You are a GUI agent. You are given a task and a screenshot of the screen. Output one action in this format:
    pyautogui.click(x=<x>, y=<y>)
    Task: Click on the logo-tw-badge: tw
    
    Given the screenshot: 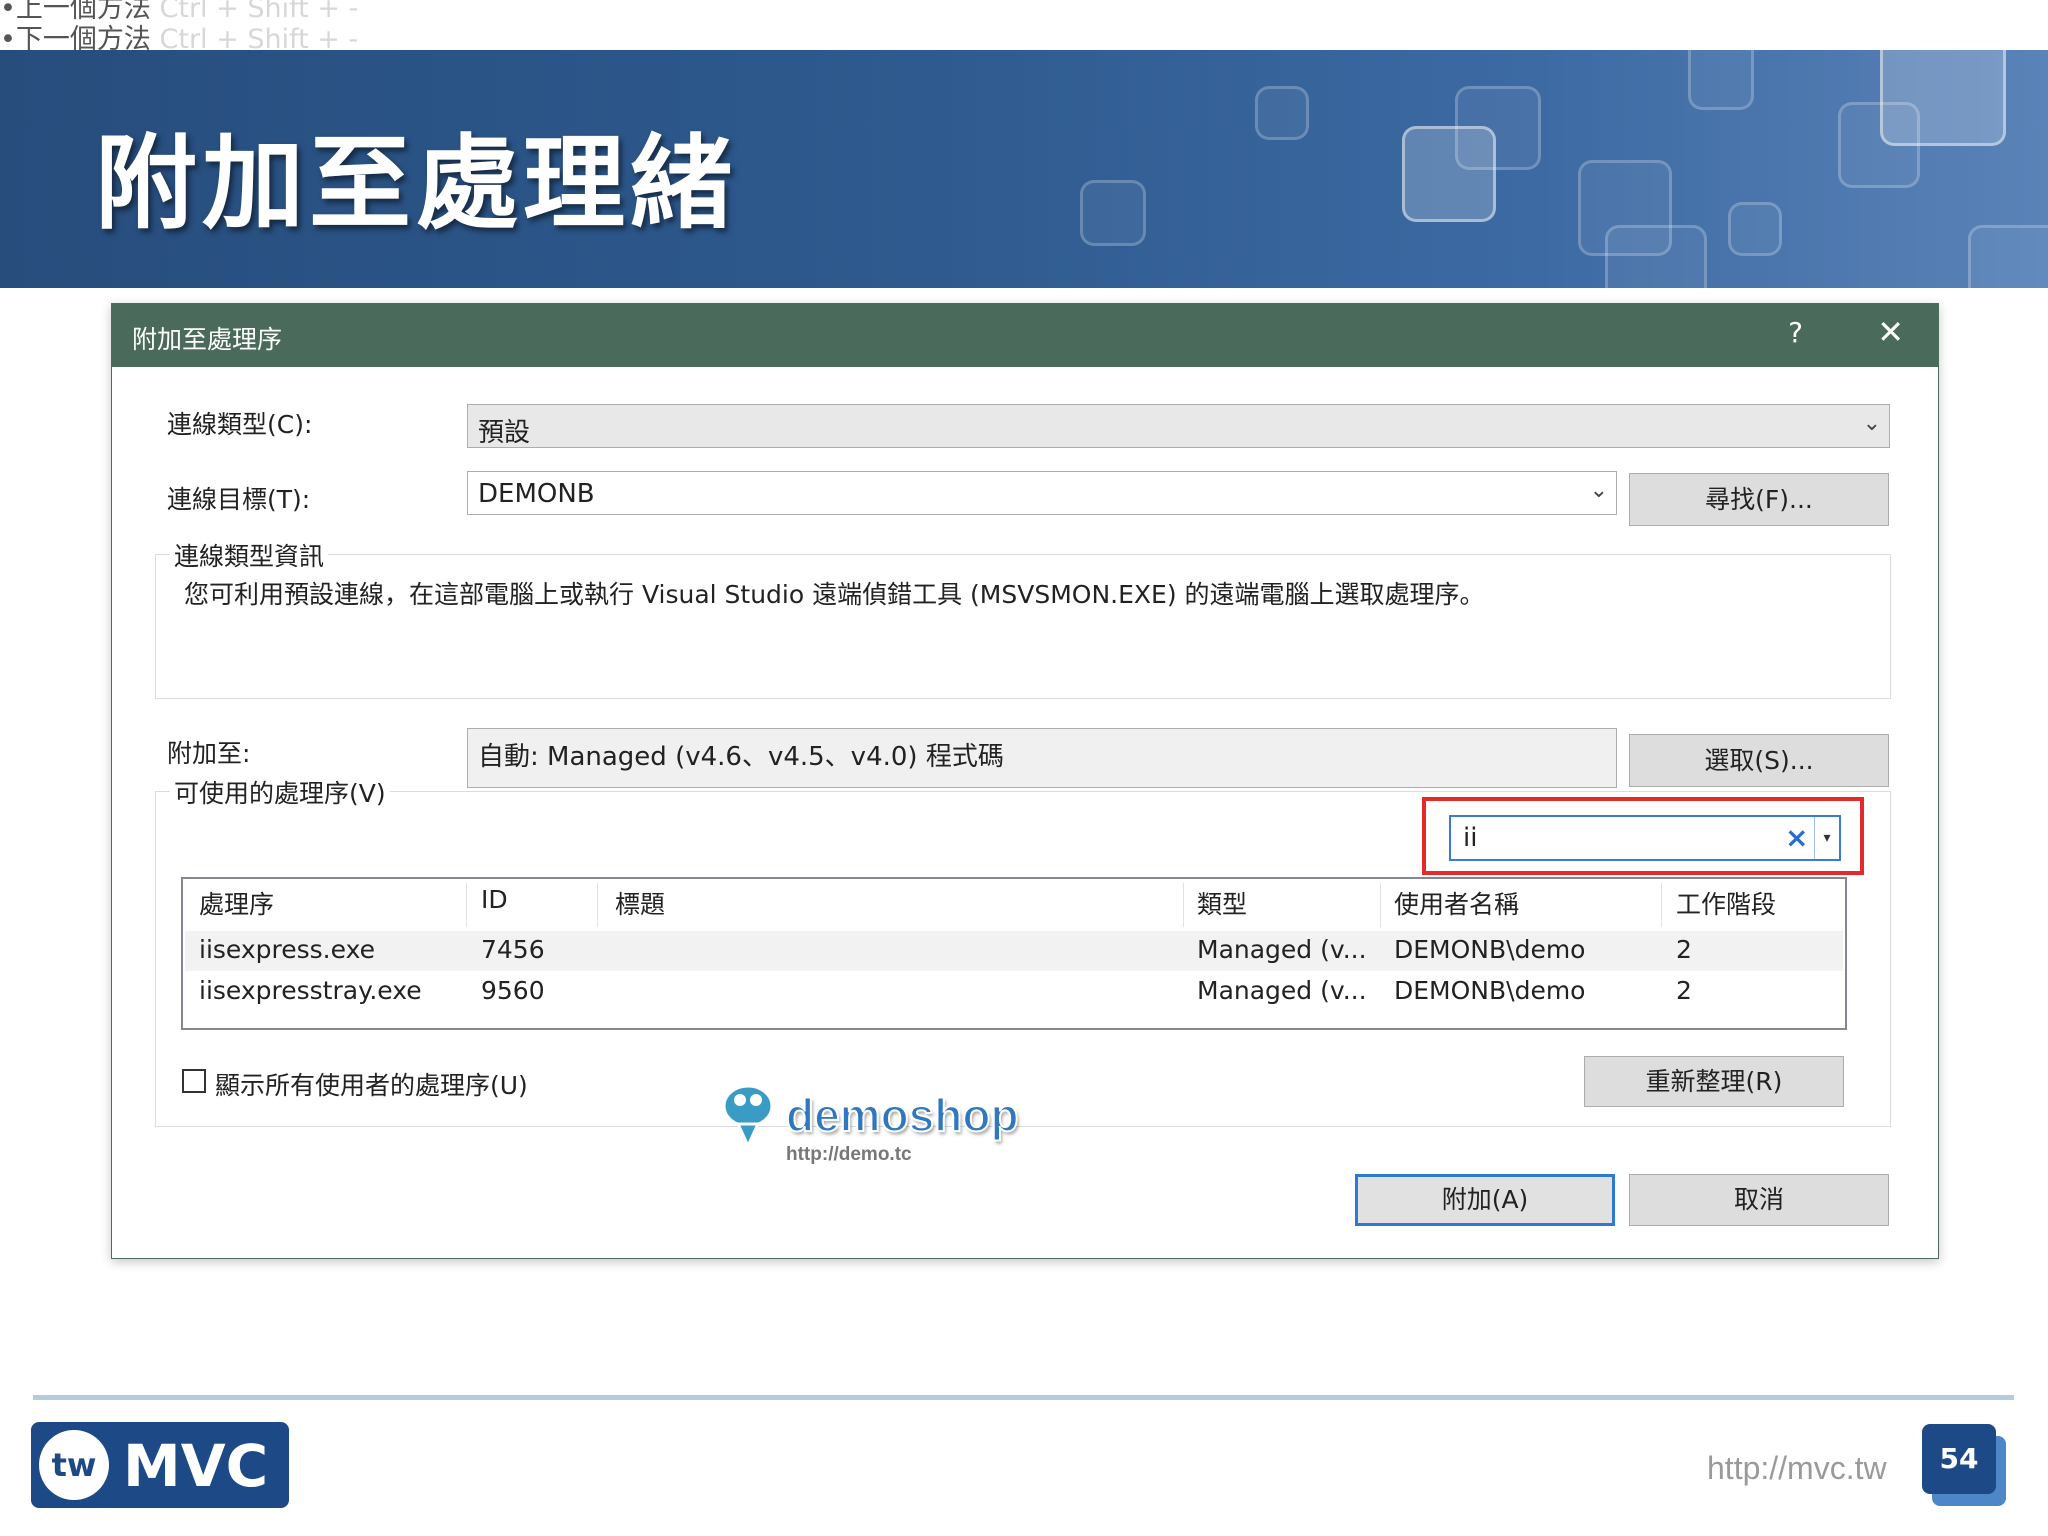 What is the action you would take?
    pyautogui.click(x=74, y=1465)
    